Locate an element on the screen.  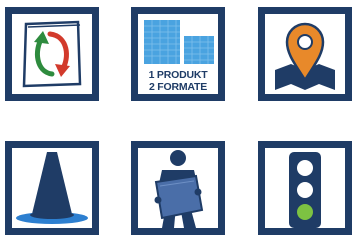
tile-carrier is located at coordinates (178, 188).